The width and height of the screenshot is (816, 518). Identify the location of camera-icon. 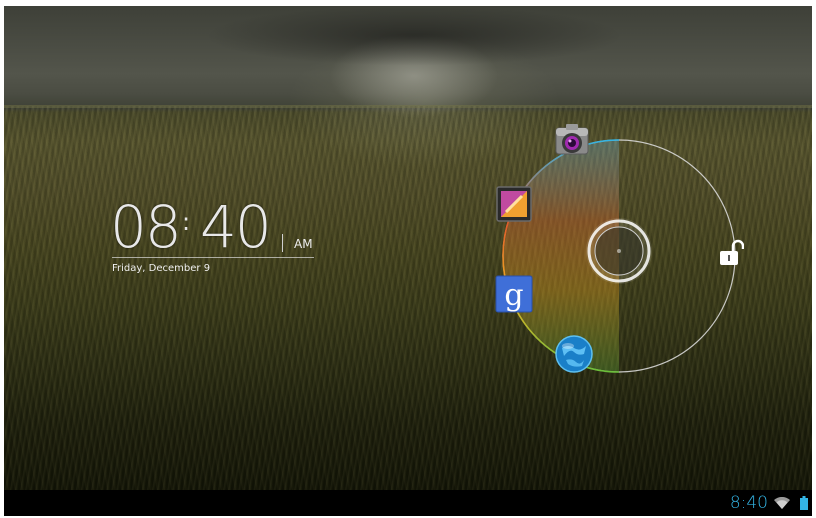
(572, 140).